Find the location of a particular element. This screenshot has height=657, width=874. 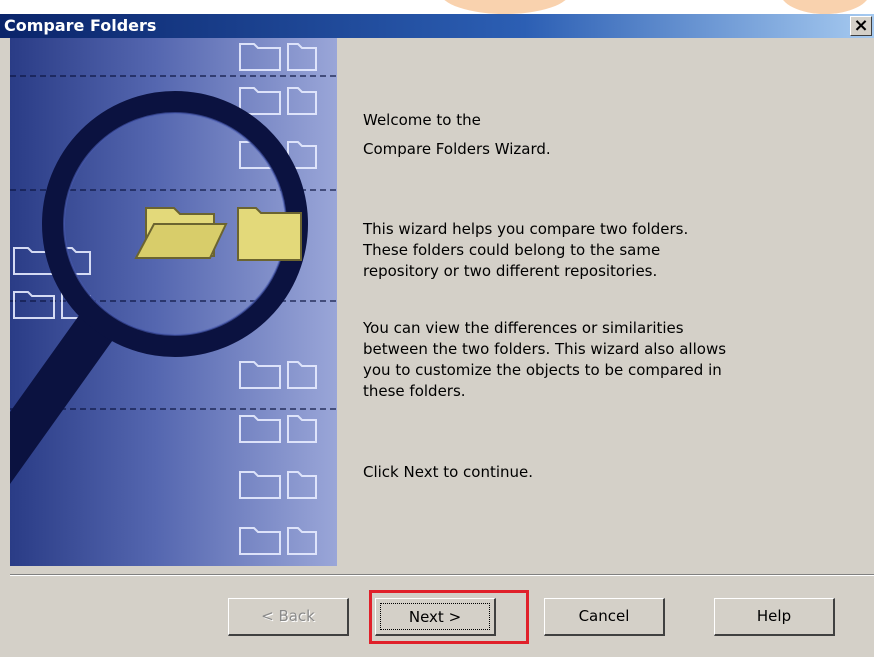

cancel-button: Cancel is located at coordinates (604, 617).